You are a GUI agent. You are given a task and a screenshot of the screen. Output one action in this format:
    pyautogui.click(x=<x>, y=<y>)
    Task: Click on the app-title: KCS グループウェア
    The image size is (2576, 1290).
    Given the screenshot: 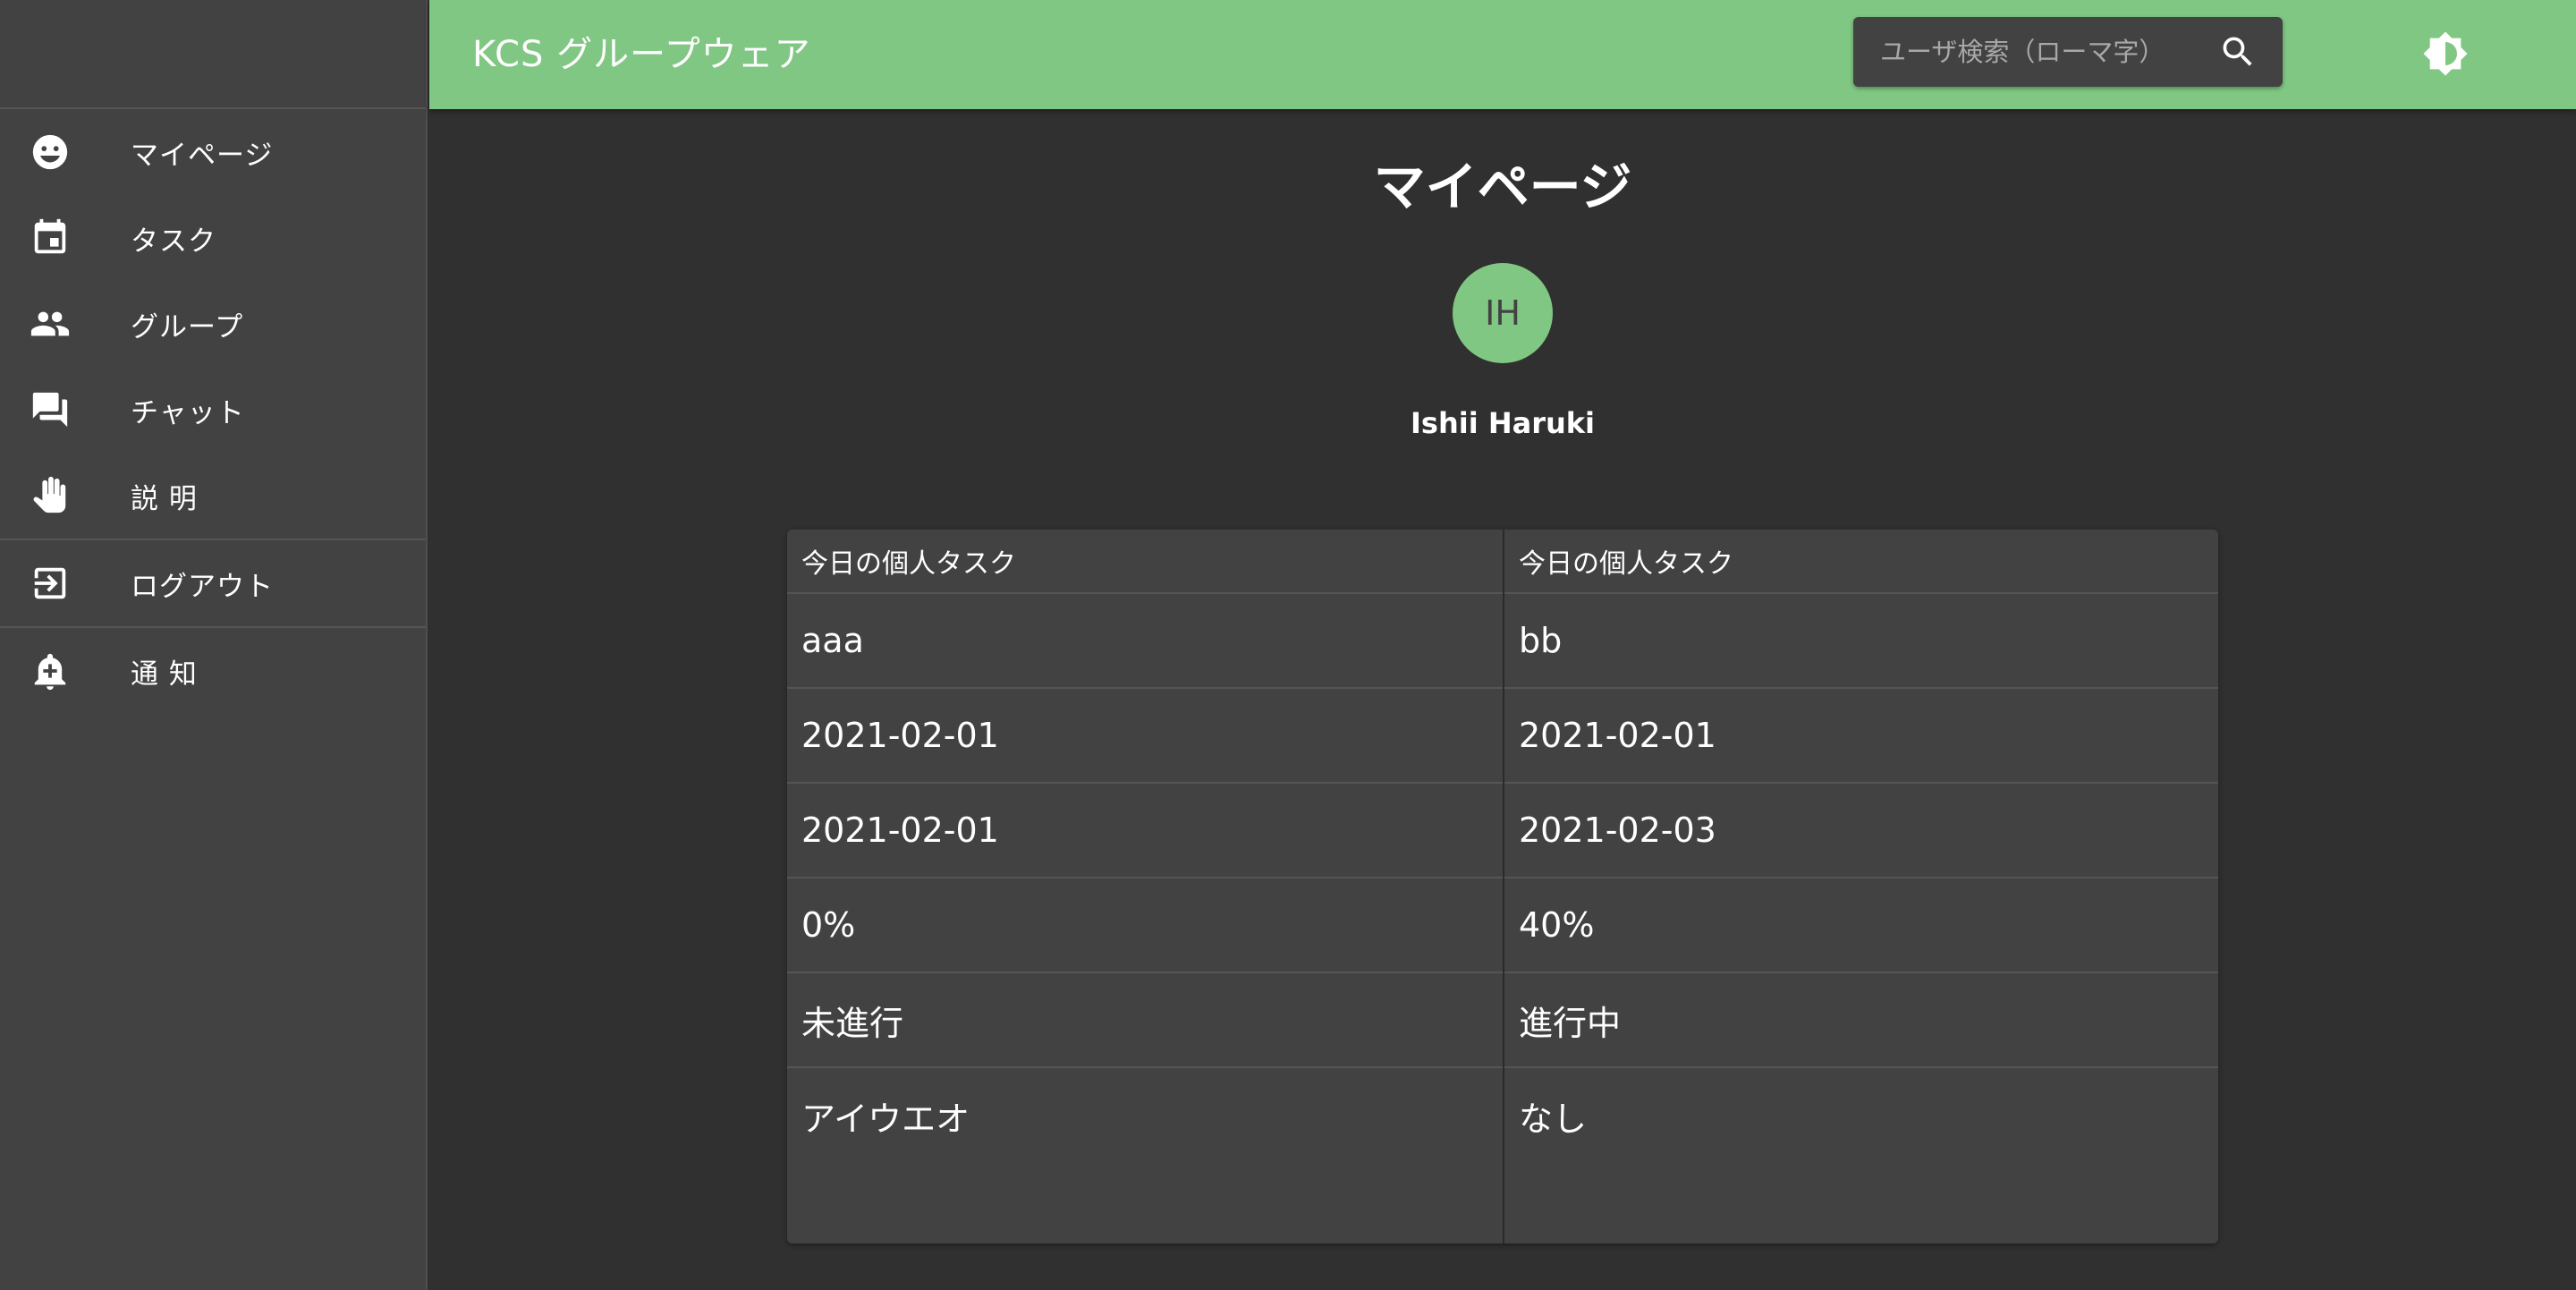 What is the action you would take?
    pyautogui.click(x=641, y=54)
    